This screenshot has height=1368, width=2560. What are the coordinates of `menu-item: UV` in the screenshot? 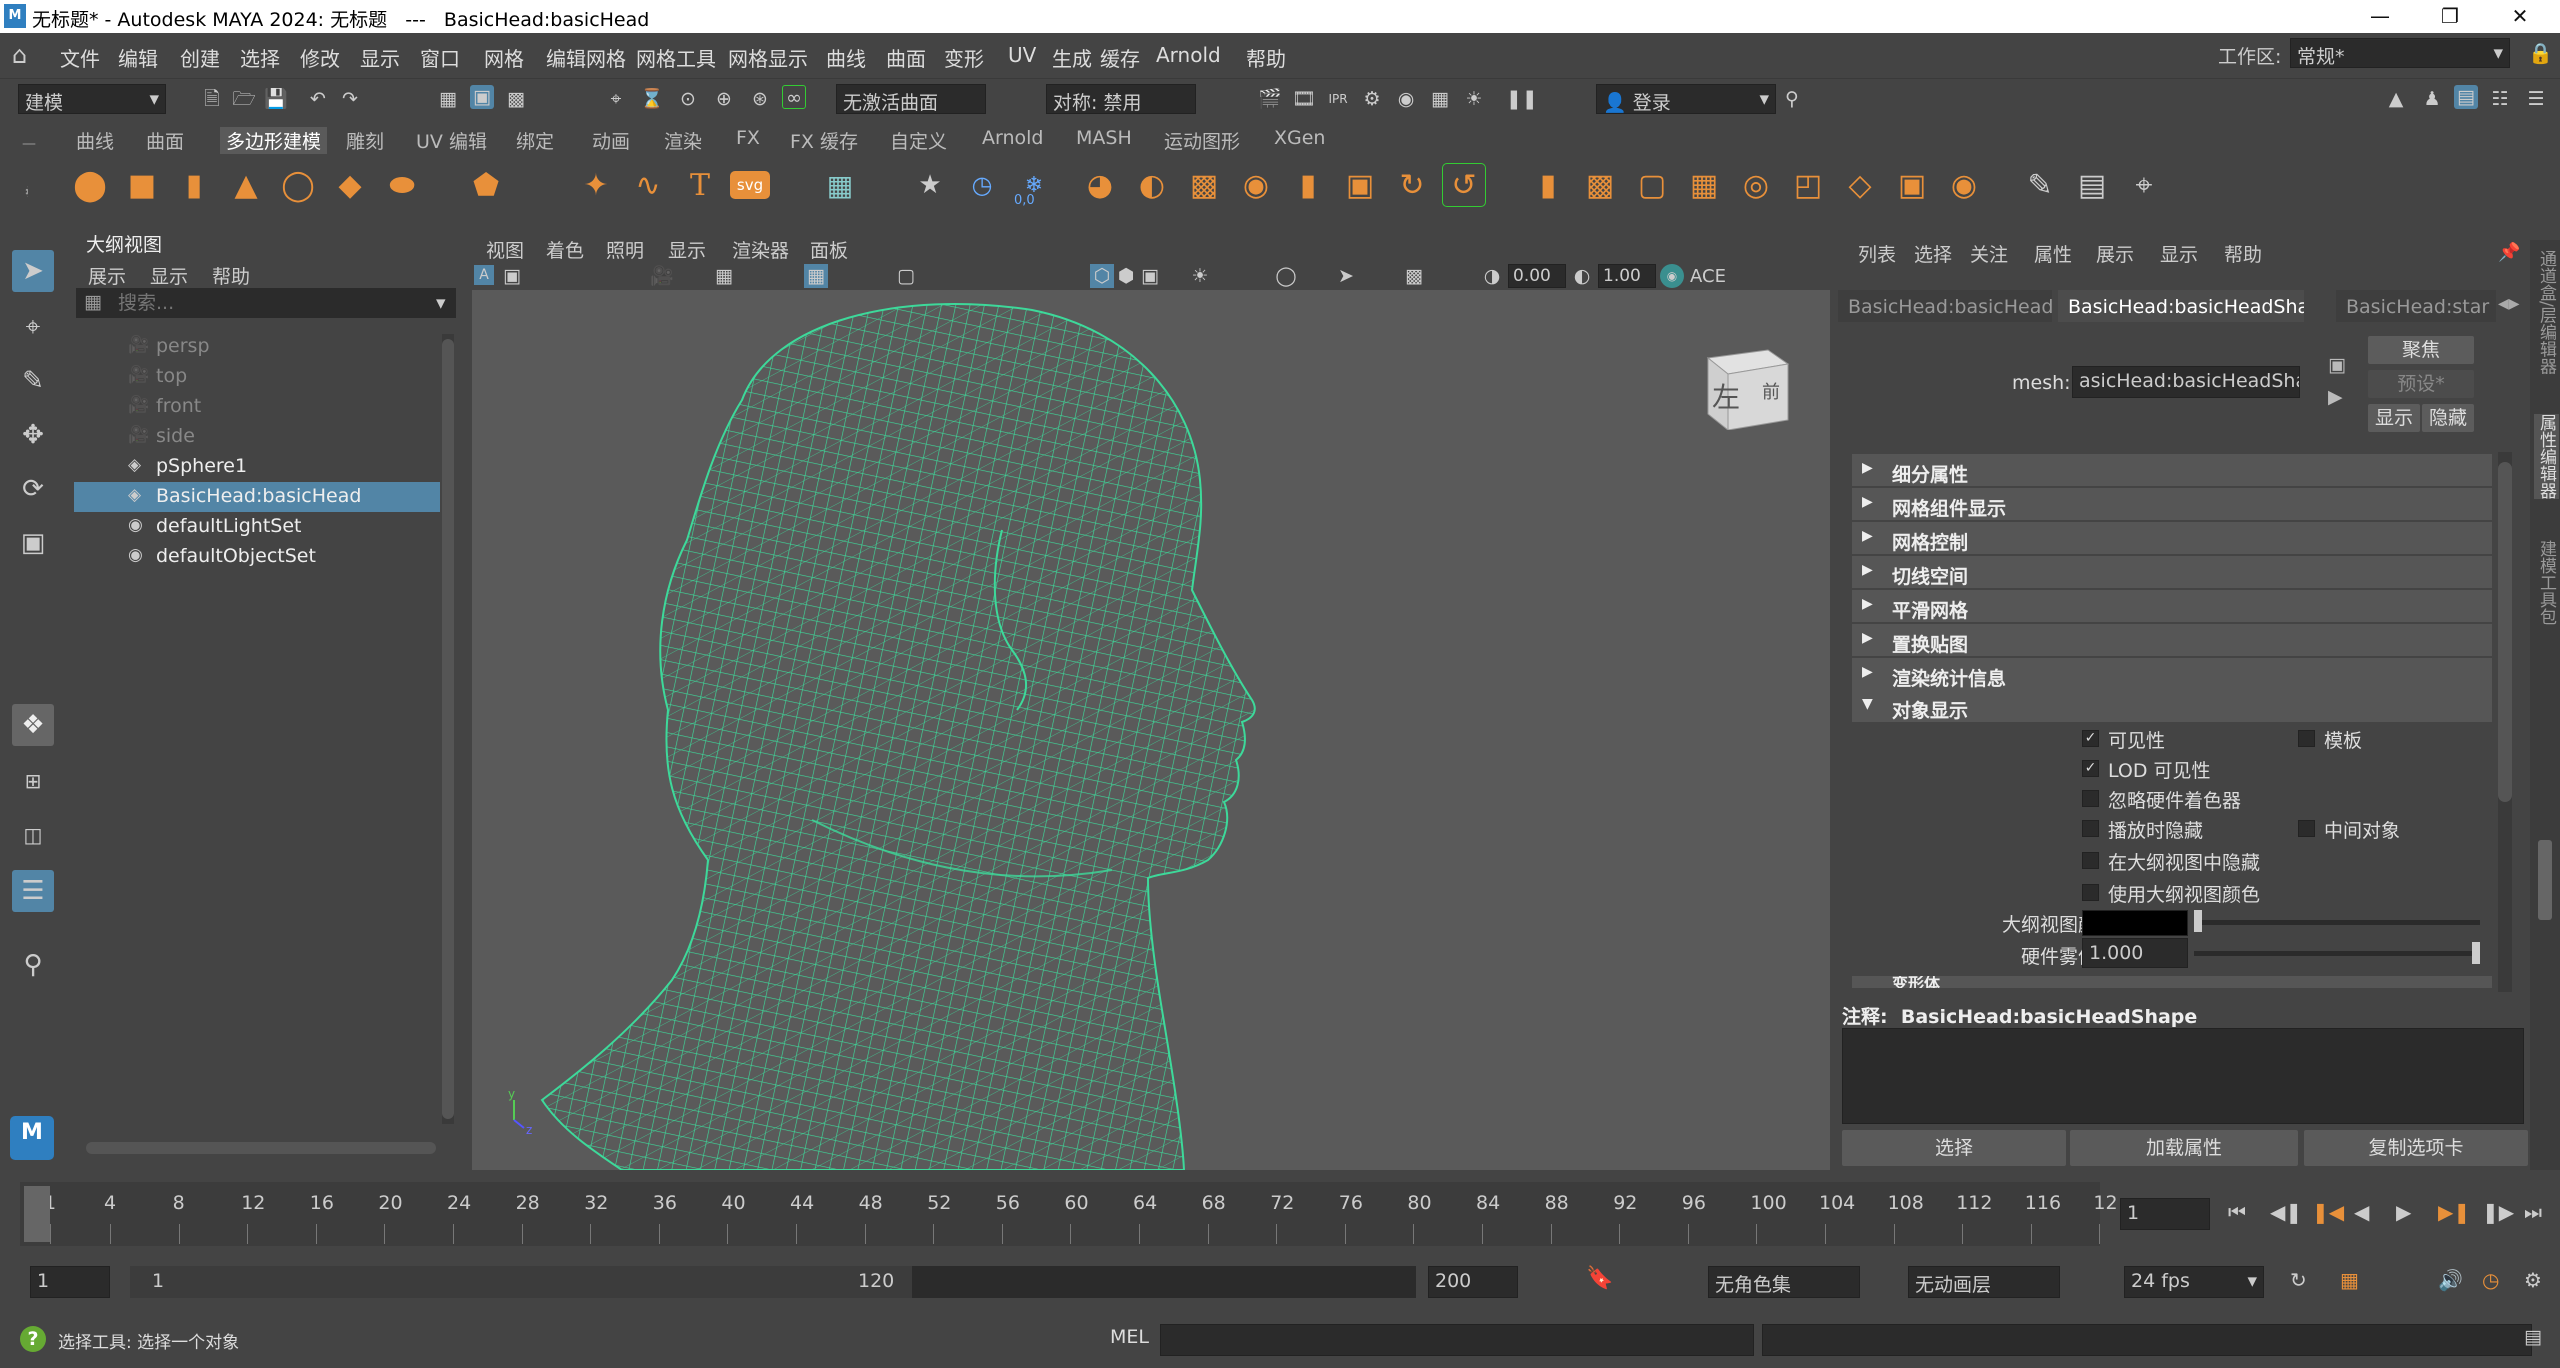 It's located at (1022, 55).